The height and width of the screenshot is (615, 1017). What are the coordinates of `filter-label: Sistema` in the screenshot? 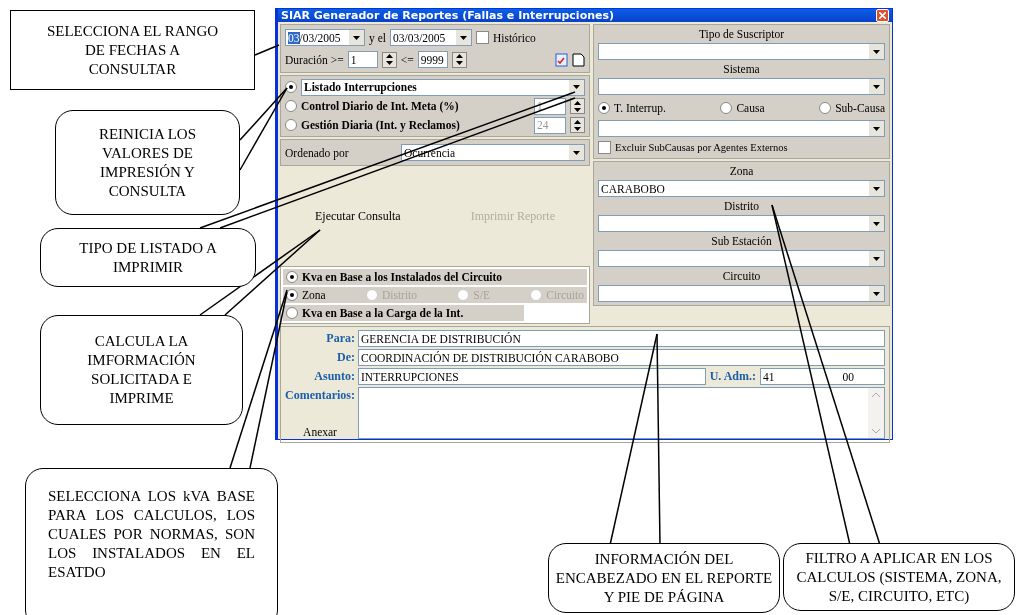 It's located at (741, 69).